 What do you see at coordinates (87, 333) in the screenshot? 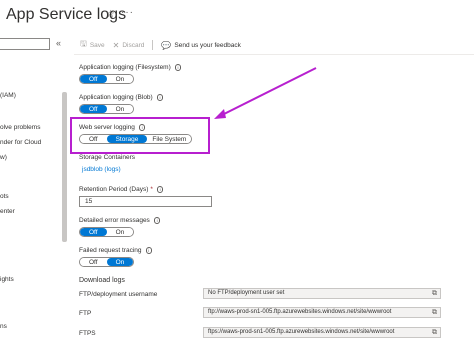
I see `ftps-label: FTPS` at bounding box center [87, 333].